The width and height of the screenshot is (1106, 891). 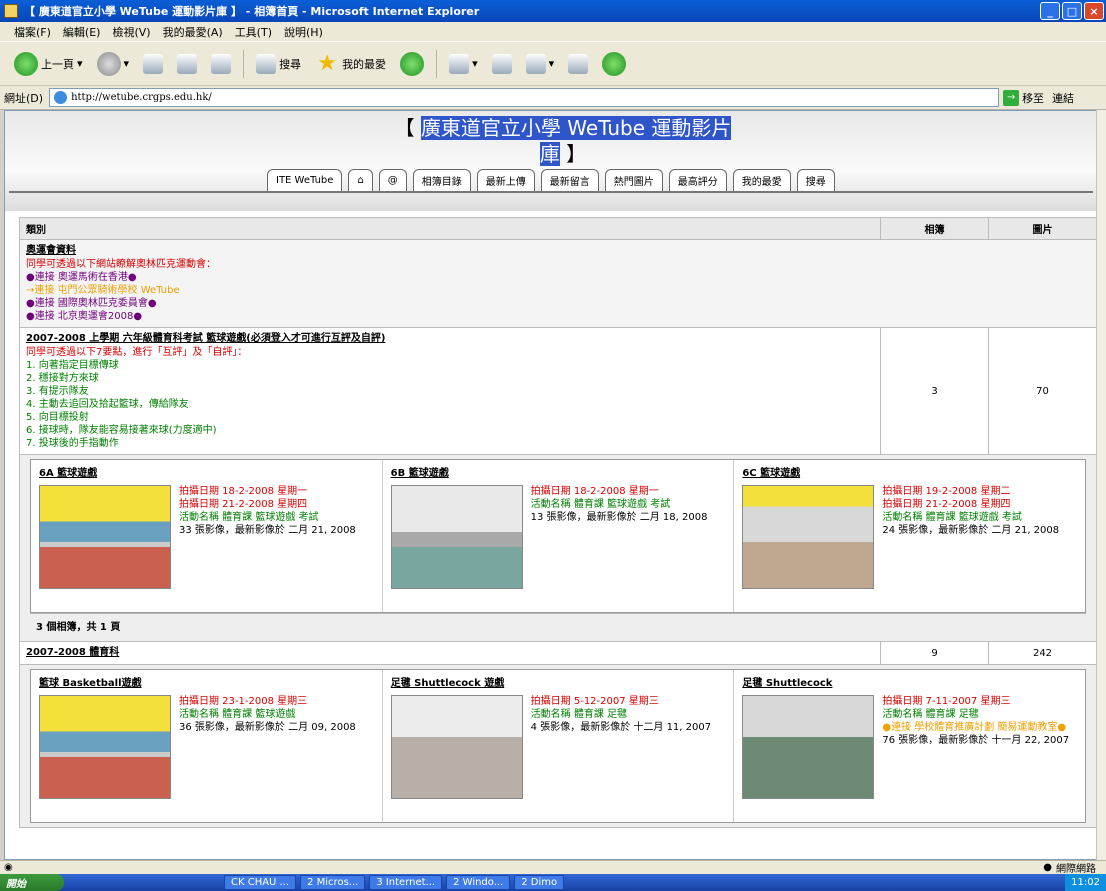 I want to click on category-pe: 2007-2008 體育科 9 242, so click(x=558, y=653).